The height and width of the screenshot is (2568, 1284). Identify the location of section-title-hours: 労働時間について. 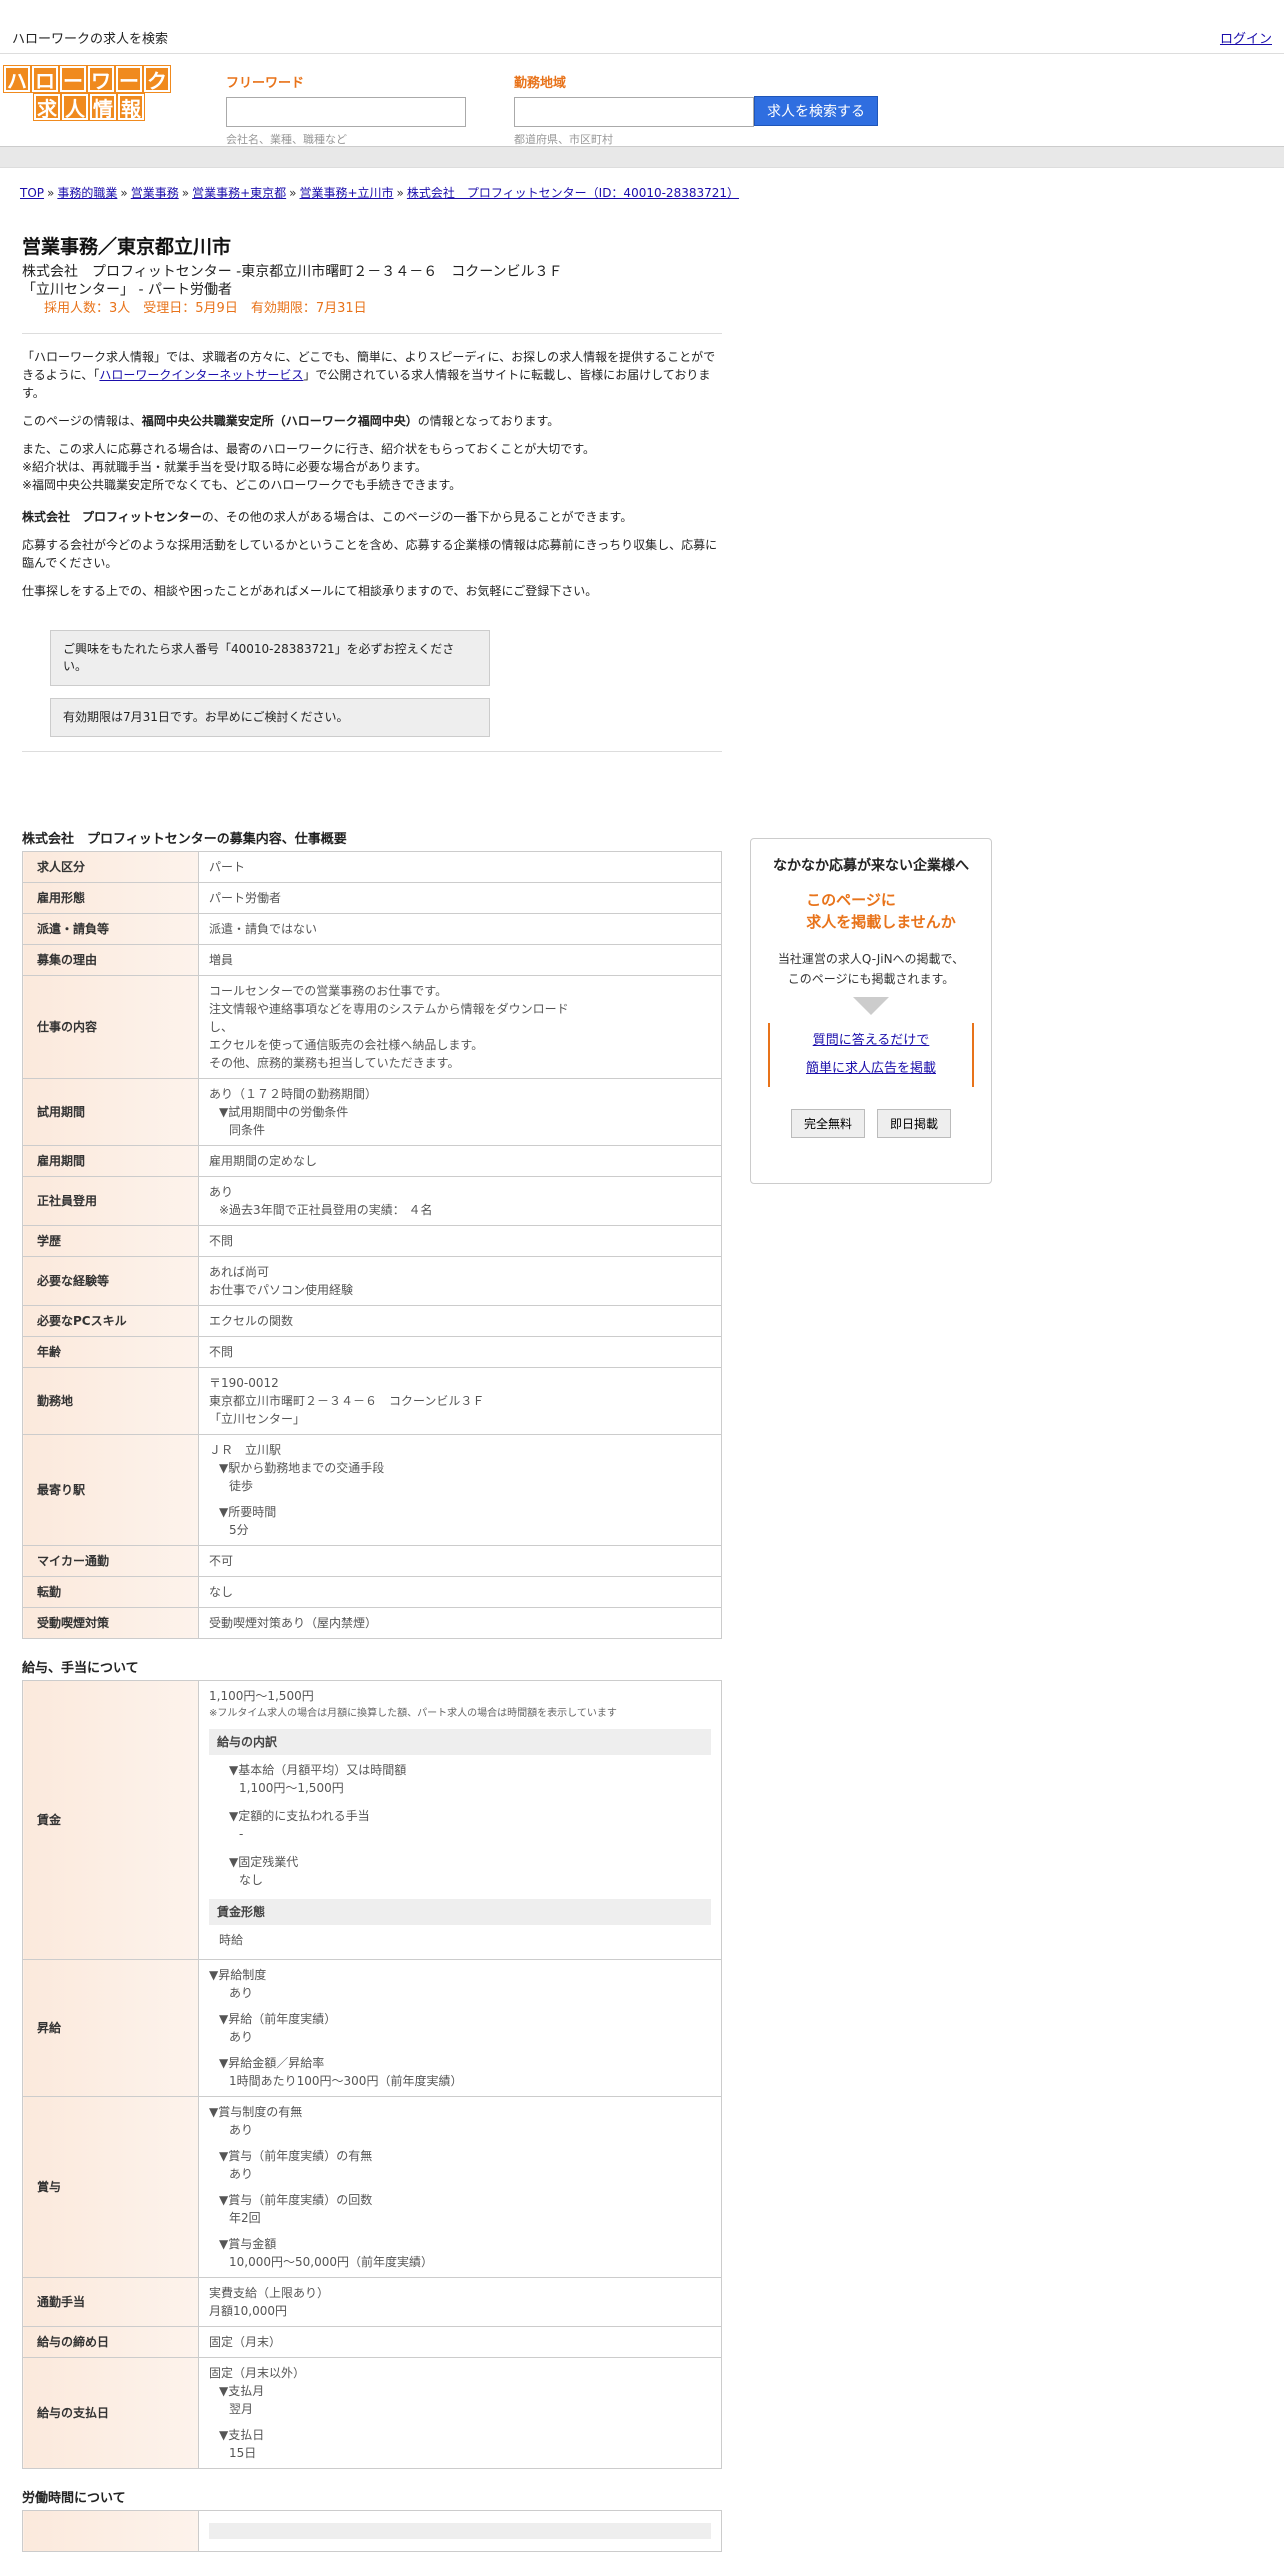
(74, 2498).